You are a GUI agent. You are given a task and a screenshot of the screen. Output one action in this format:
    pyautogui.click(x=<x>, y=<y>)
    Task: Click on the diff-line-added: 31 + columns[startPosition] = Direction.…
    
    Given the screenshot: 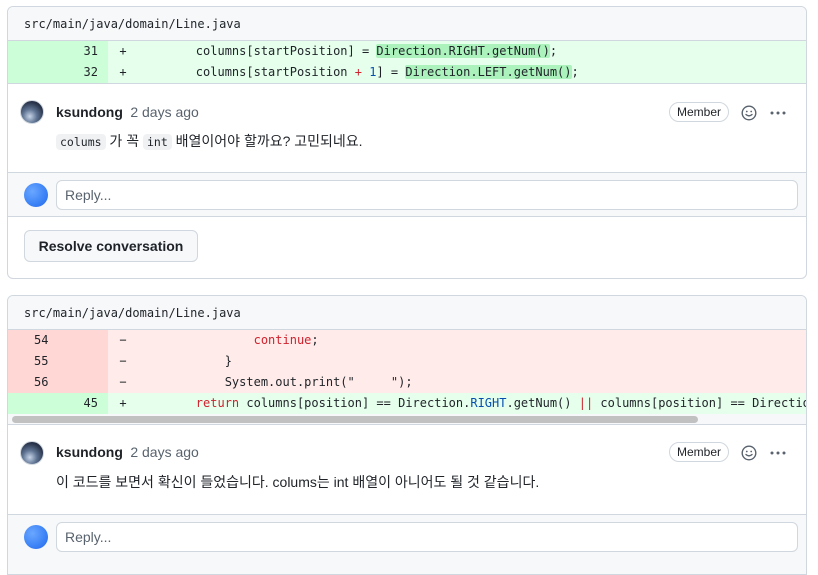 What is the action you would take?
    pyautogui.click(x=407, y=51)
    